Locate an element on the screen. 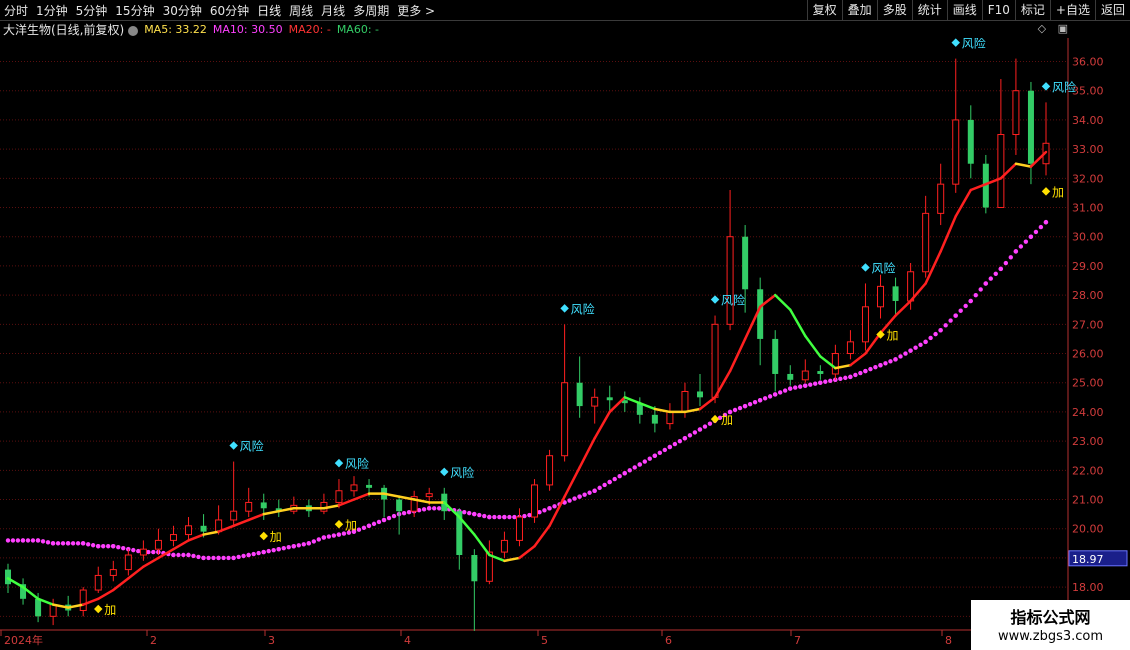 This screenshot has height=650, width=1130. stock-title: 大洋生物(日线,前复权) is located at coordinates (62, 29).